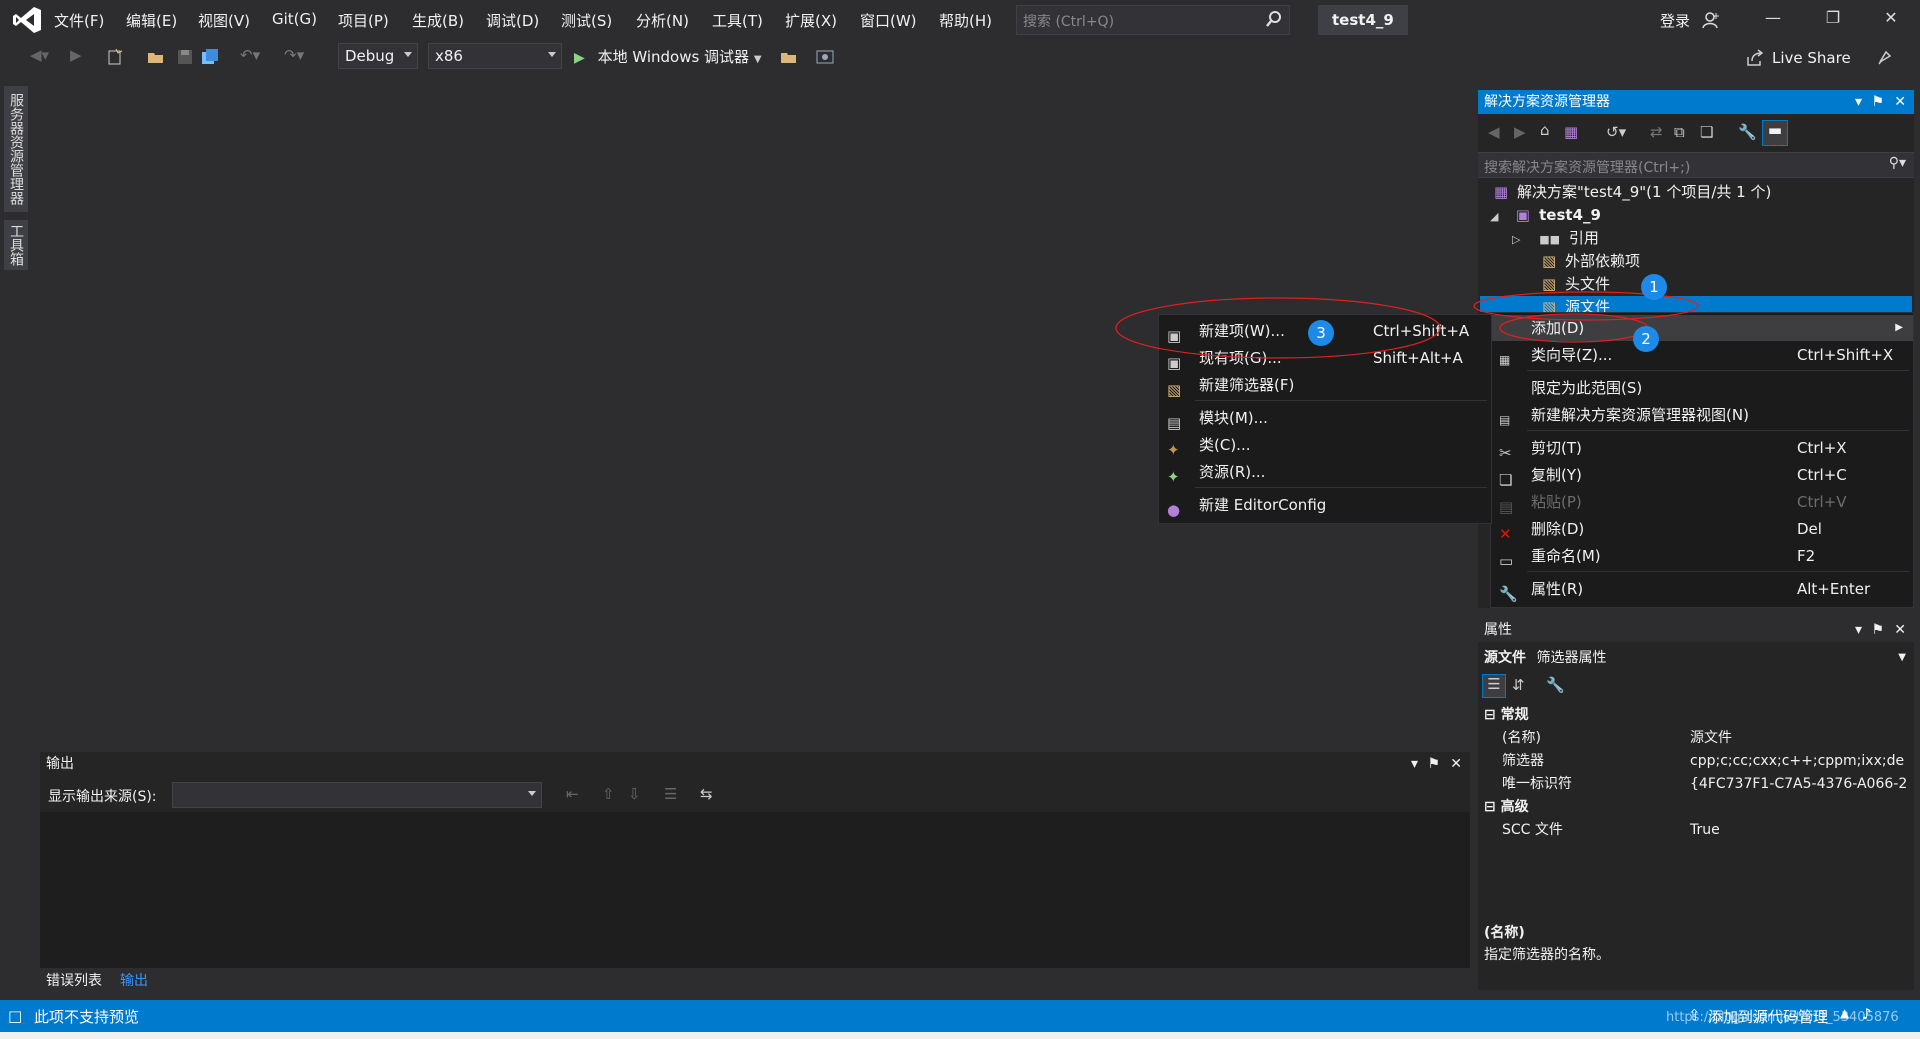 The height and width of the screenshot is (1039, 1920). What do you see at coordinates (755, 764) in the screenshot?
I see `output-header: 输出 ▾ ⚑ ✕` at bounding box center [755, 764].